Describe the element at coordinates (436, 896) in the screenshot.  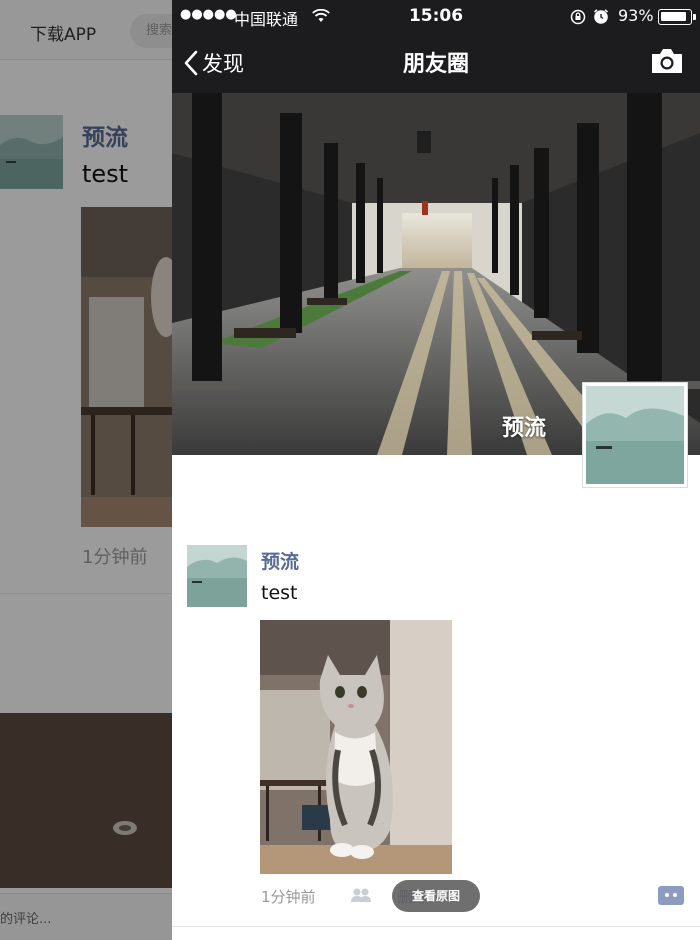
I see `view-original-image-button: 查看原图` at that location.